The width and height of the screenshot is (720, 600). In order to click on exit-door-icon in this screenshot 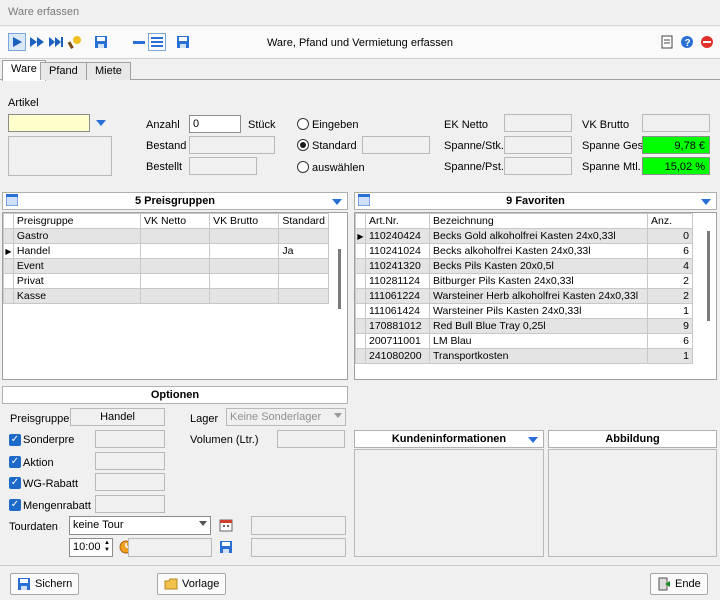, I will do `click(664, 584)`.